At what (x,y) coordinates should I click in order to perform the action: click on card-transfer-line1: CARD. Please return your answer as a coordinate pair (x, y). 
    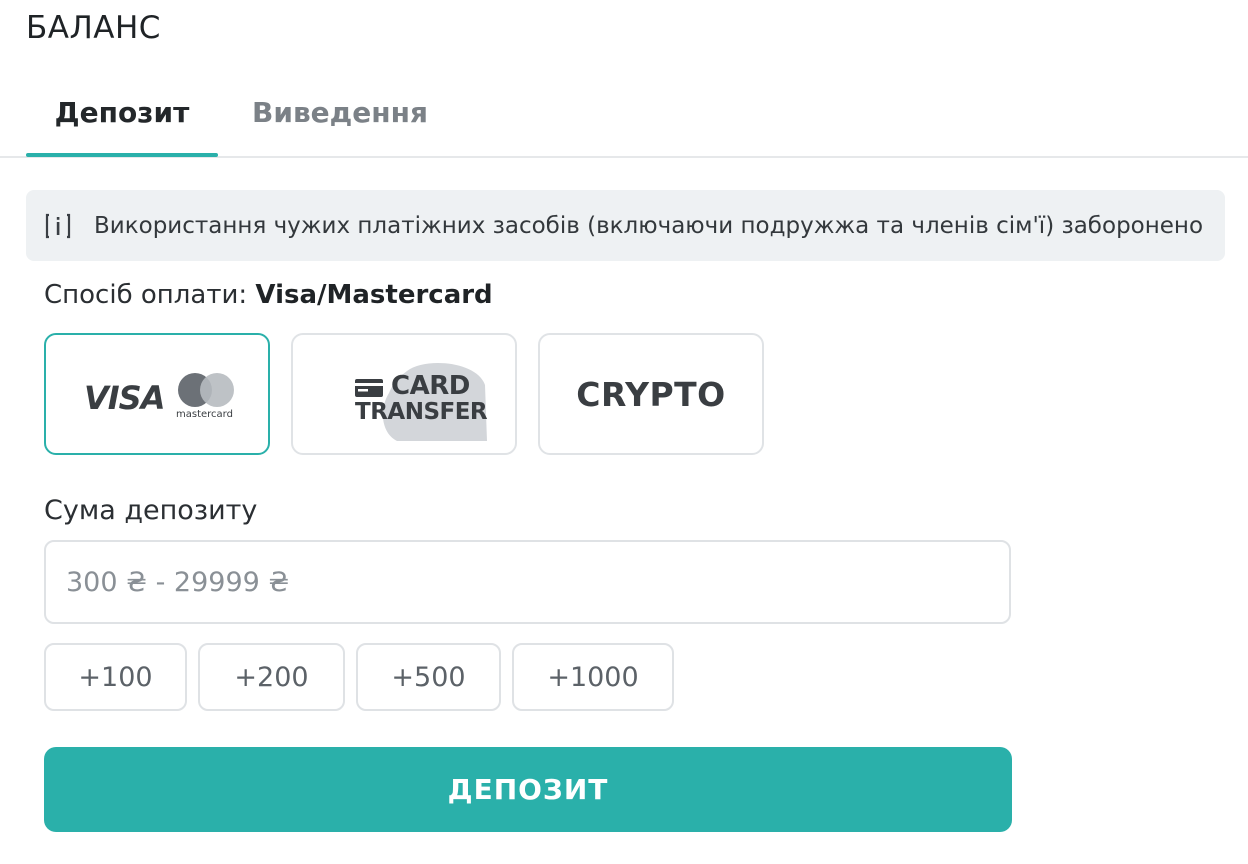
    Looking at the image, I should click on (430, 386).